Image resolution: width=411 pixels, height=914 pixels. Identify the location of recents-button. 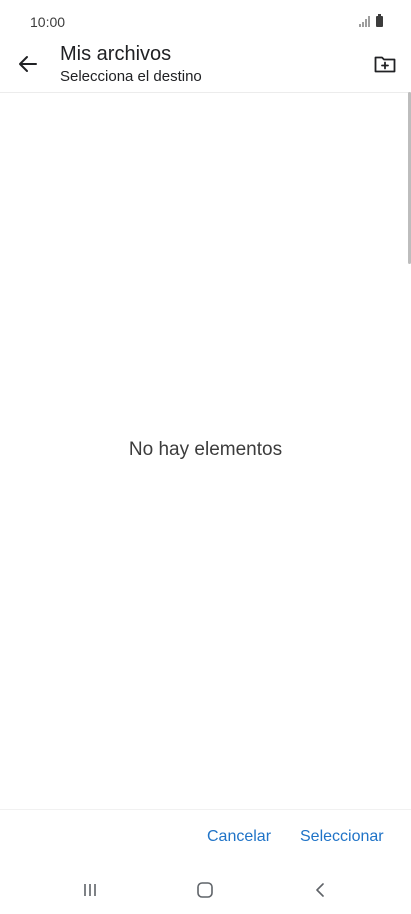
(90, 890).